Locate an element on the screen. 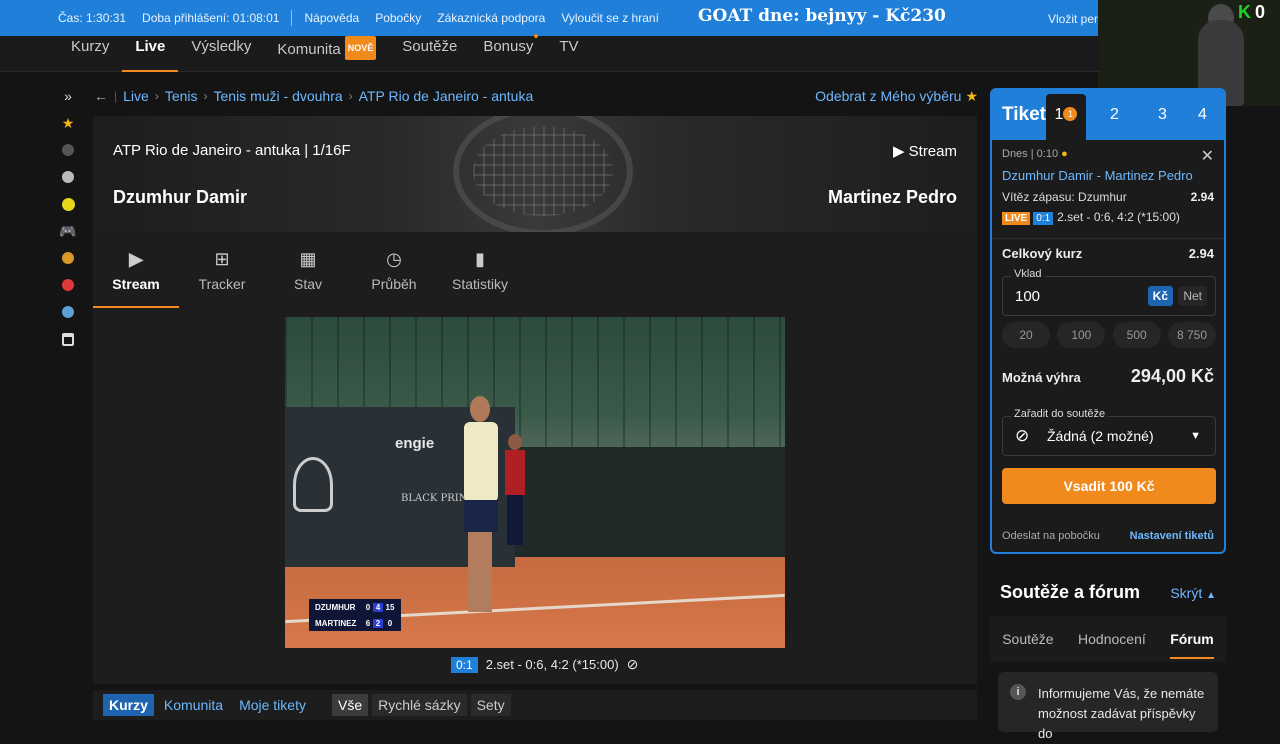 Image resolution: width=1280 pixels, height=744 pixels. tennis-icon is located at coordinates (68, 204).